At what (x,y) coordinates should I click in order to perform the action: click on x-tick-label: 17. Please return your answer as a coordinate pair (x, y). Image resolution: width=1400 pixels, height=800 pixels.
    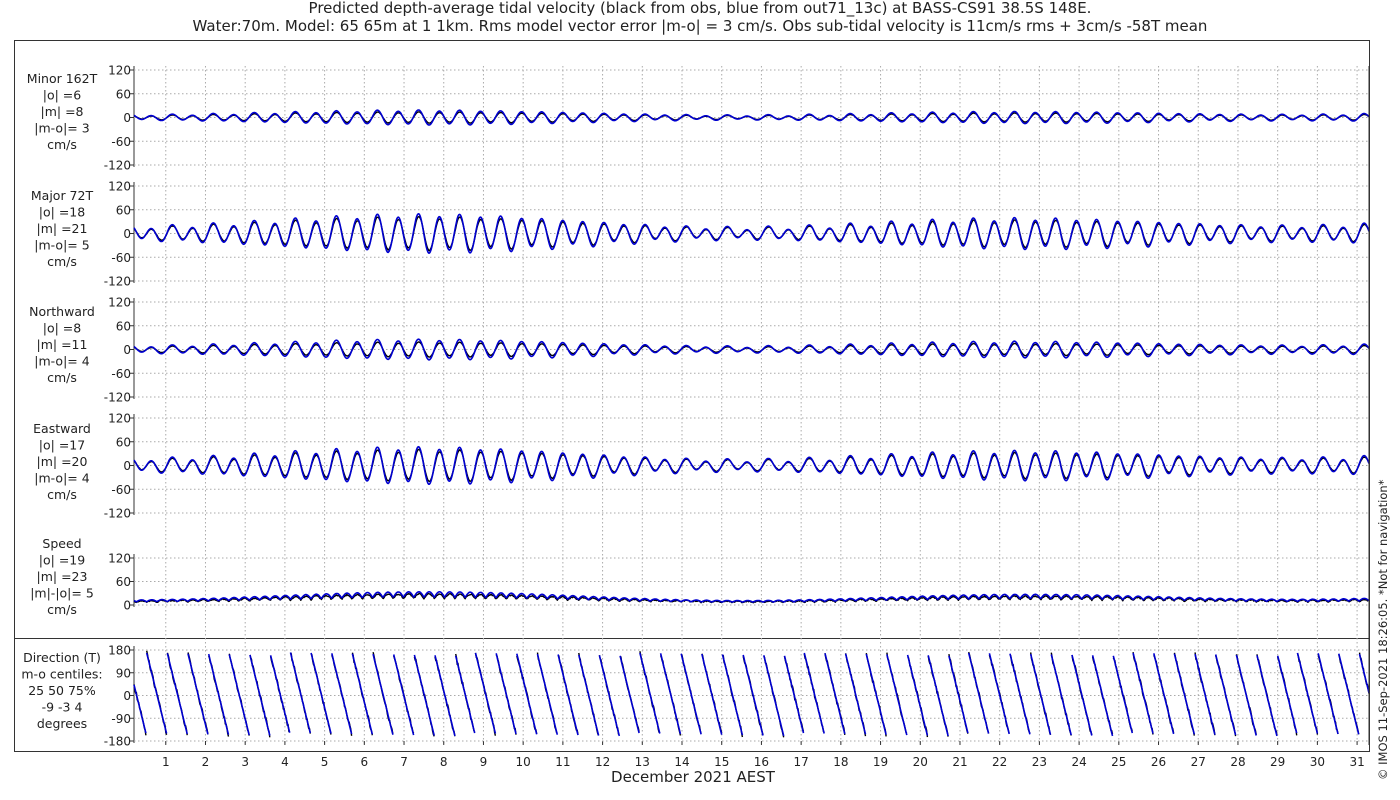
    Looking at the image, I should click on (800, 762).